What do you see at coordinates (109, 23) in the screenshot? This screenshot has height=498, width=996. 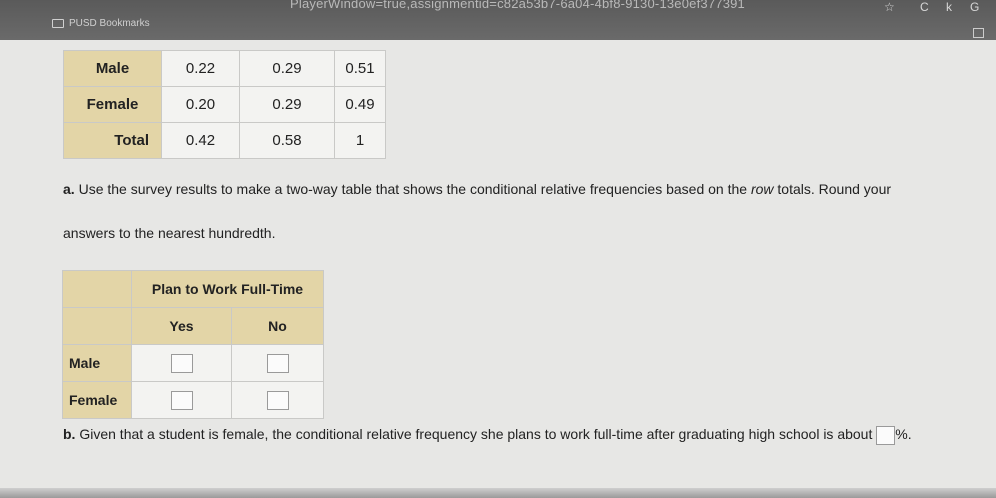 I see `bookmarks-label: PUSD Bookmarks` at bounding box center [109, 23].